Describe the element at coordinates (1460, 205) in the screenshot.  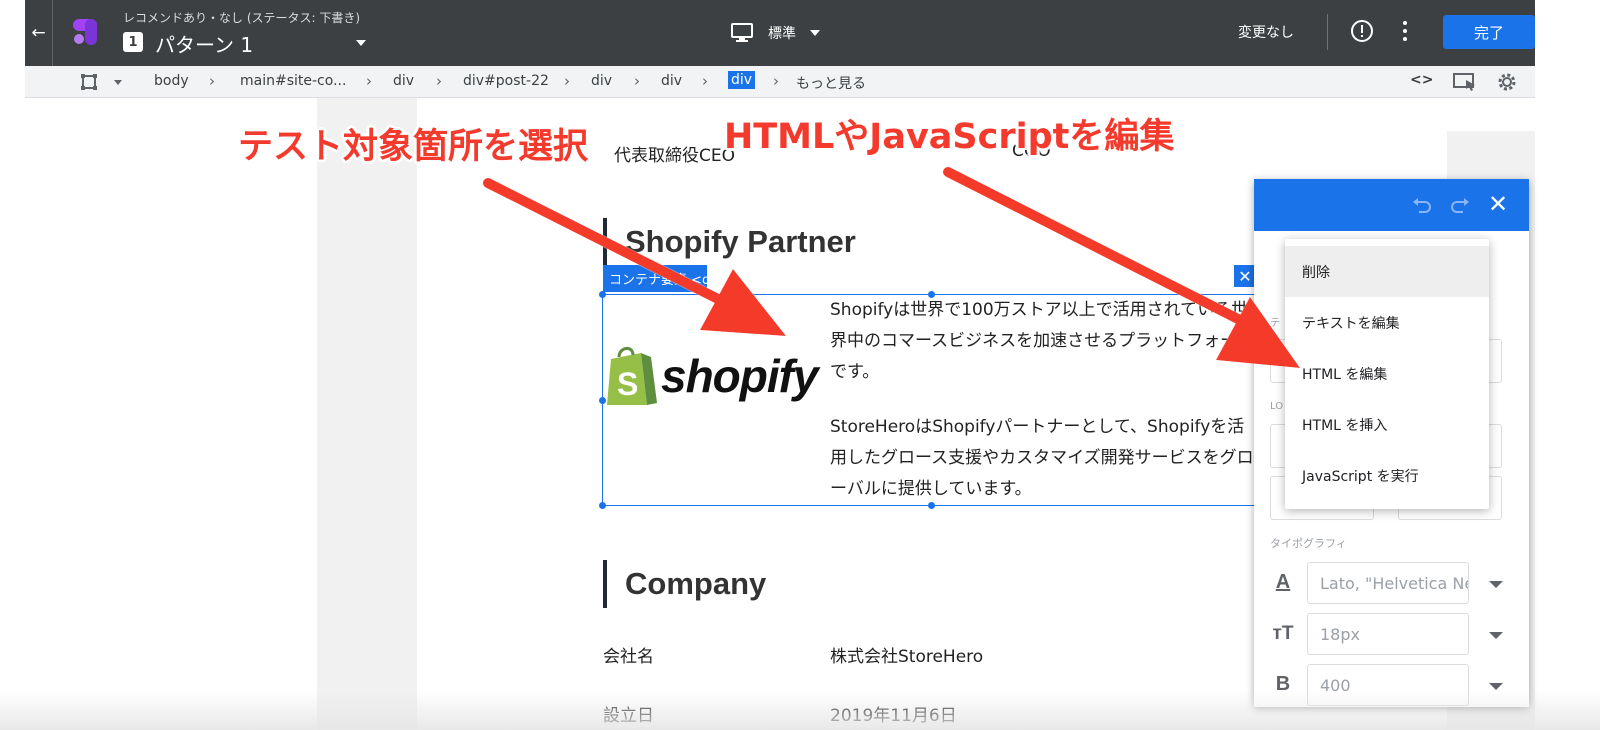
I see `redo-icon` at that location.